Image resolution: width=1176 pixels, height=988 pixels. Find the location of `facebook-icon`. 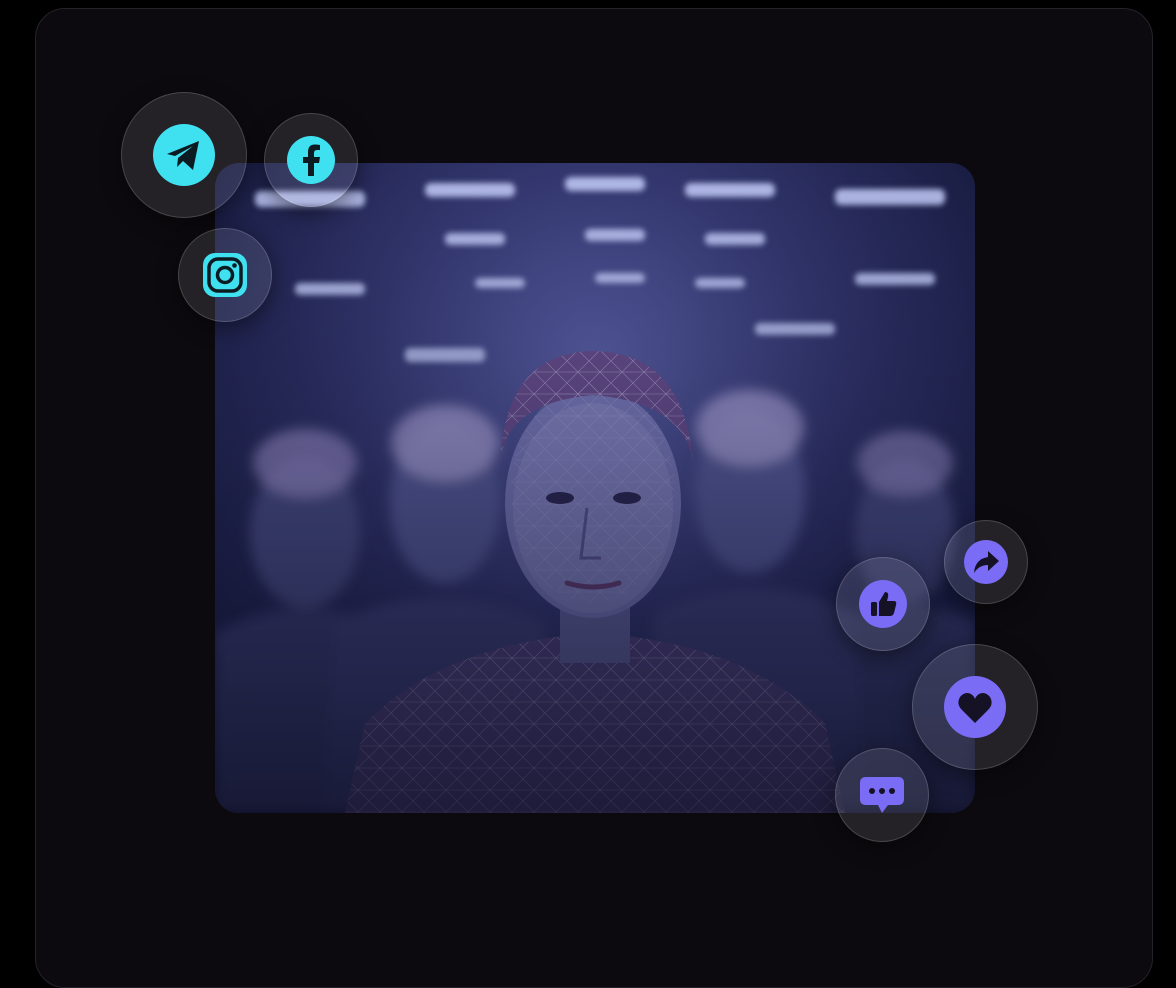

facebook-icon is located at coordinates (311, 160).